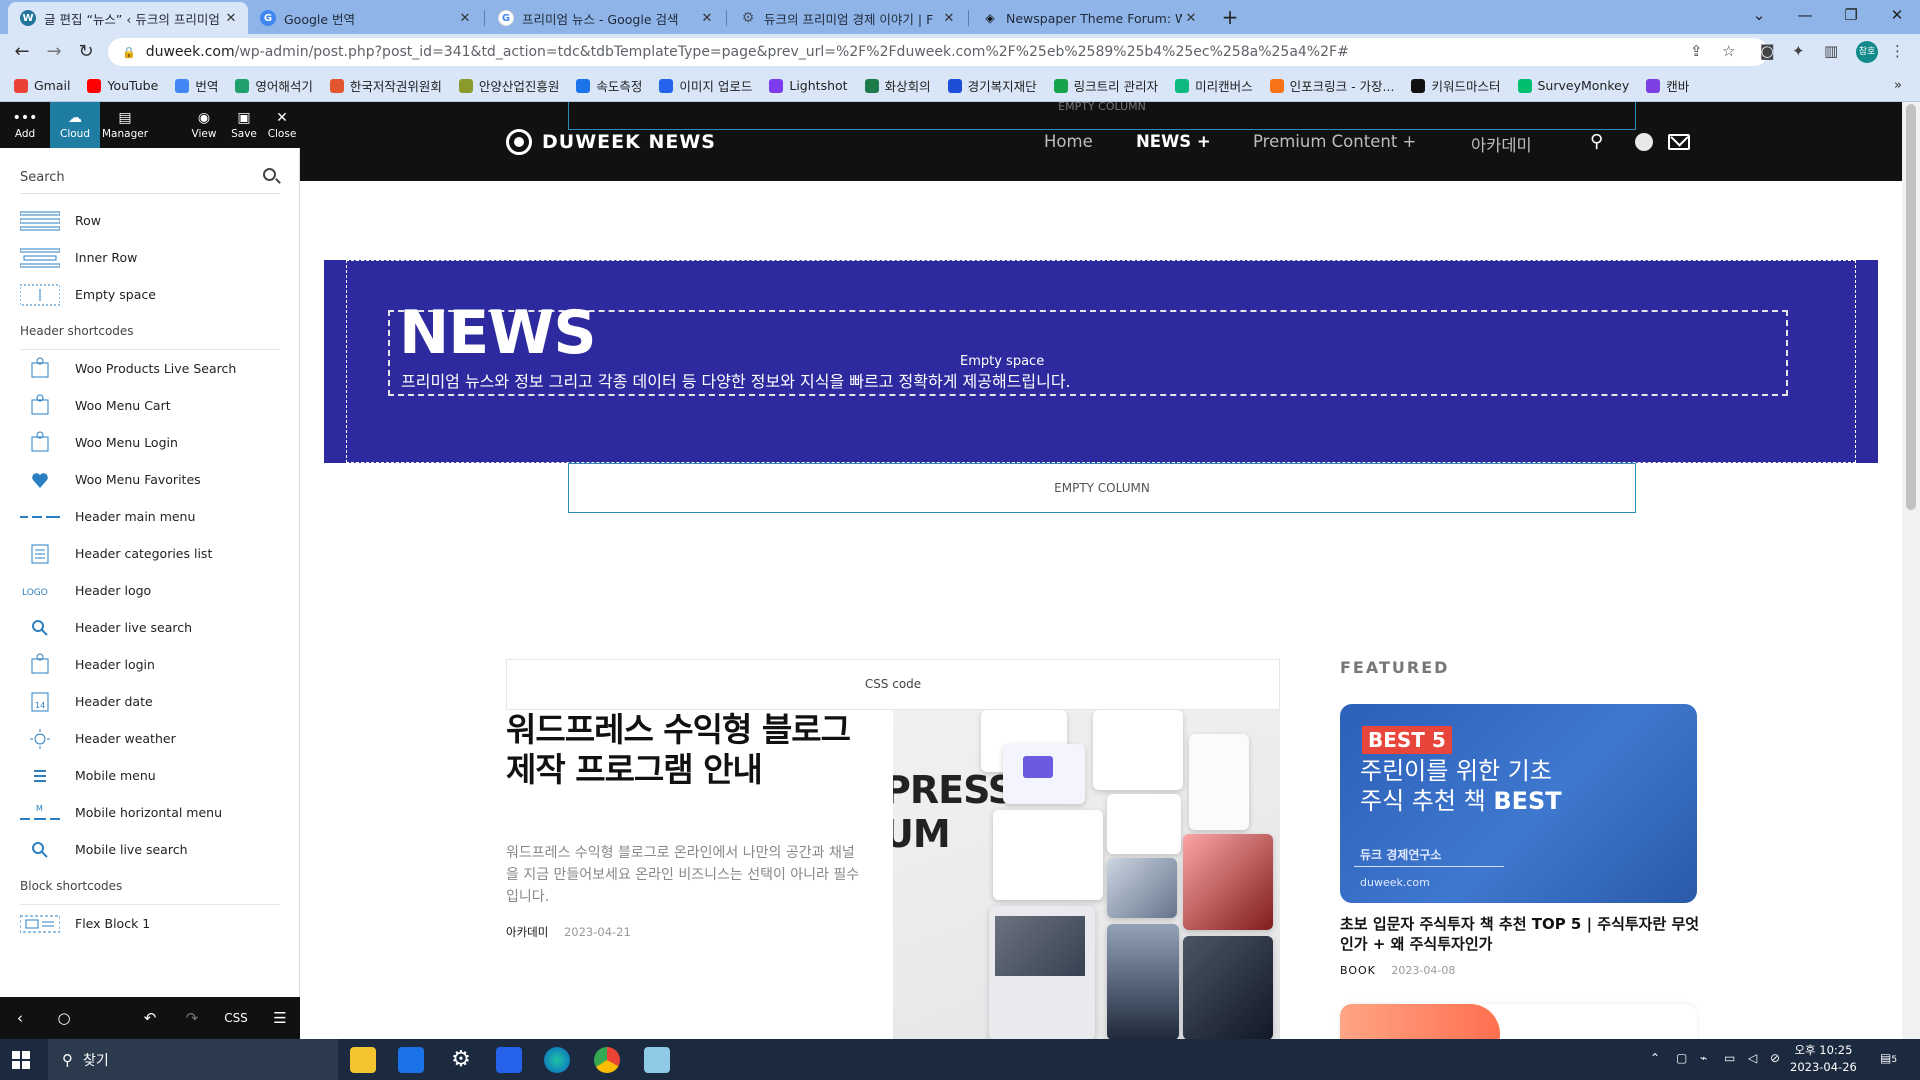 This screenshot has width=1920, height=1080. What do you see at coordinates (847, 18) in the screenshot?
I see `tab-duke-economy: ⚙ 듀크의 프리미엄 경제 이야기 | F ✕` at bounding box center [847, 18].